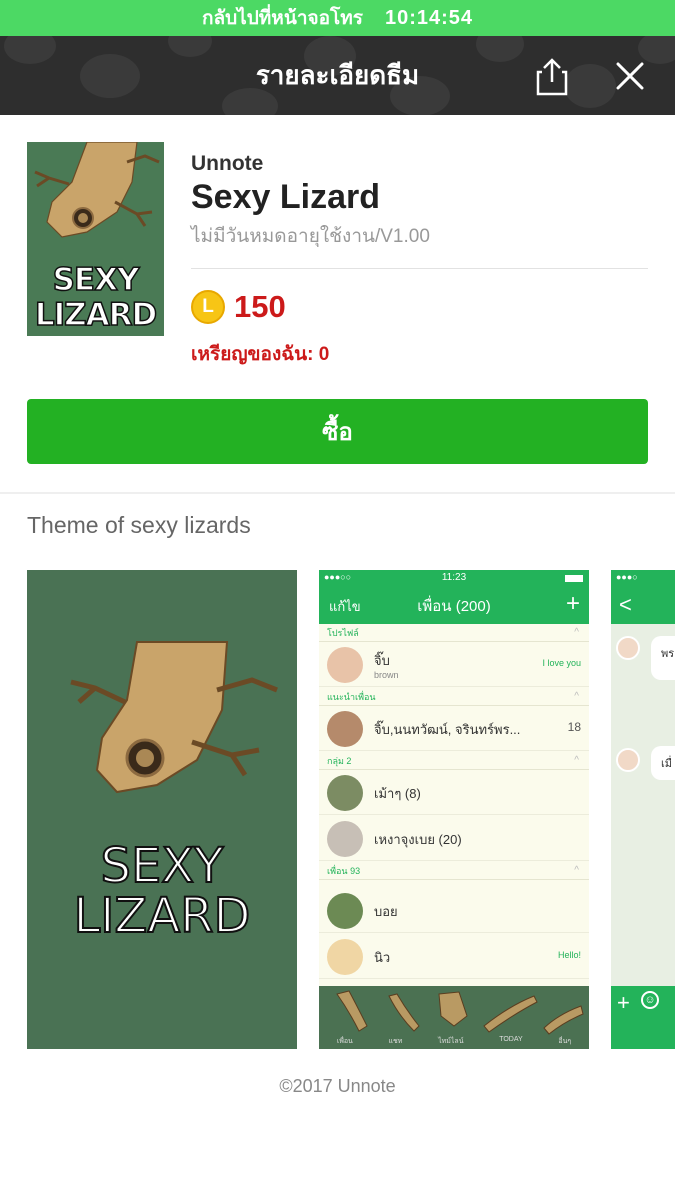 Image resolution: width=675 pixels, height=1200 pixels. I want to click on preview-friends-header: ●●●○○ 11:23 แก้ไข เพื่อน (200) +, so click(454, 597).